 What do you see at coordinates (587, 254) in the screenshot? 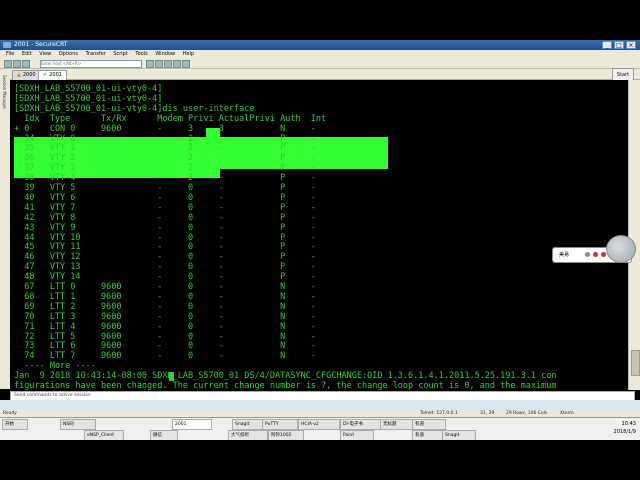
I see `pen-icon` at bounding box center [587, 254].